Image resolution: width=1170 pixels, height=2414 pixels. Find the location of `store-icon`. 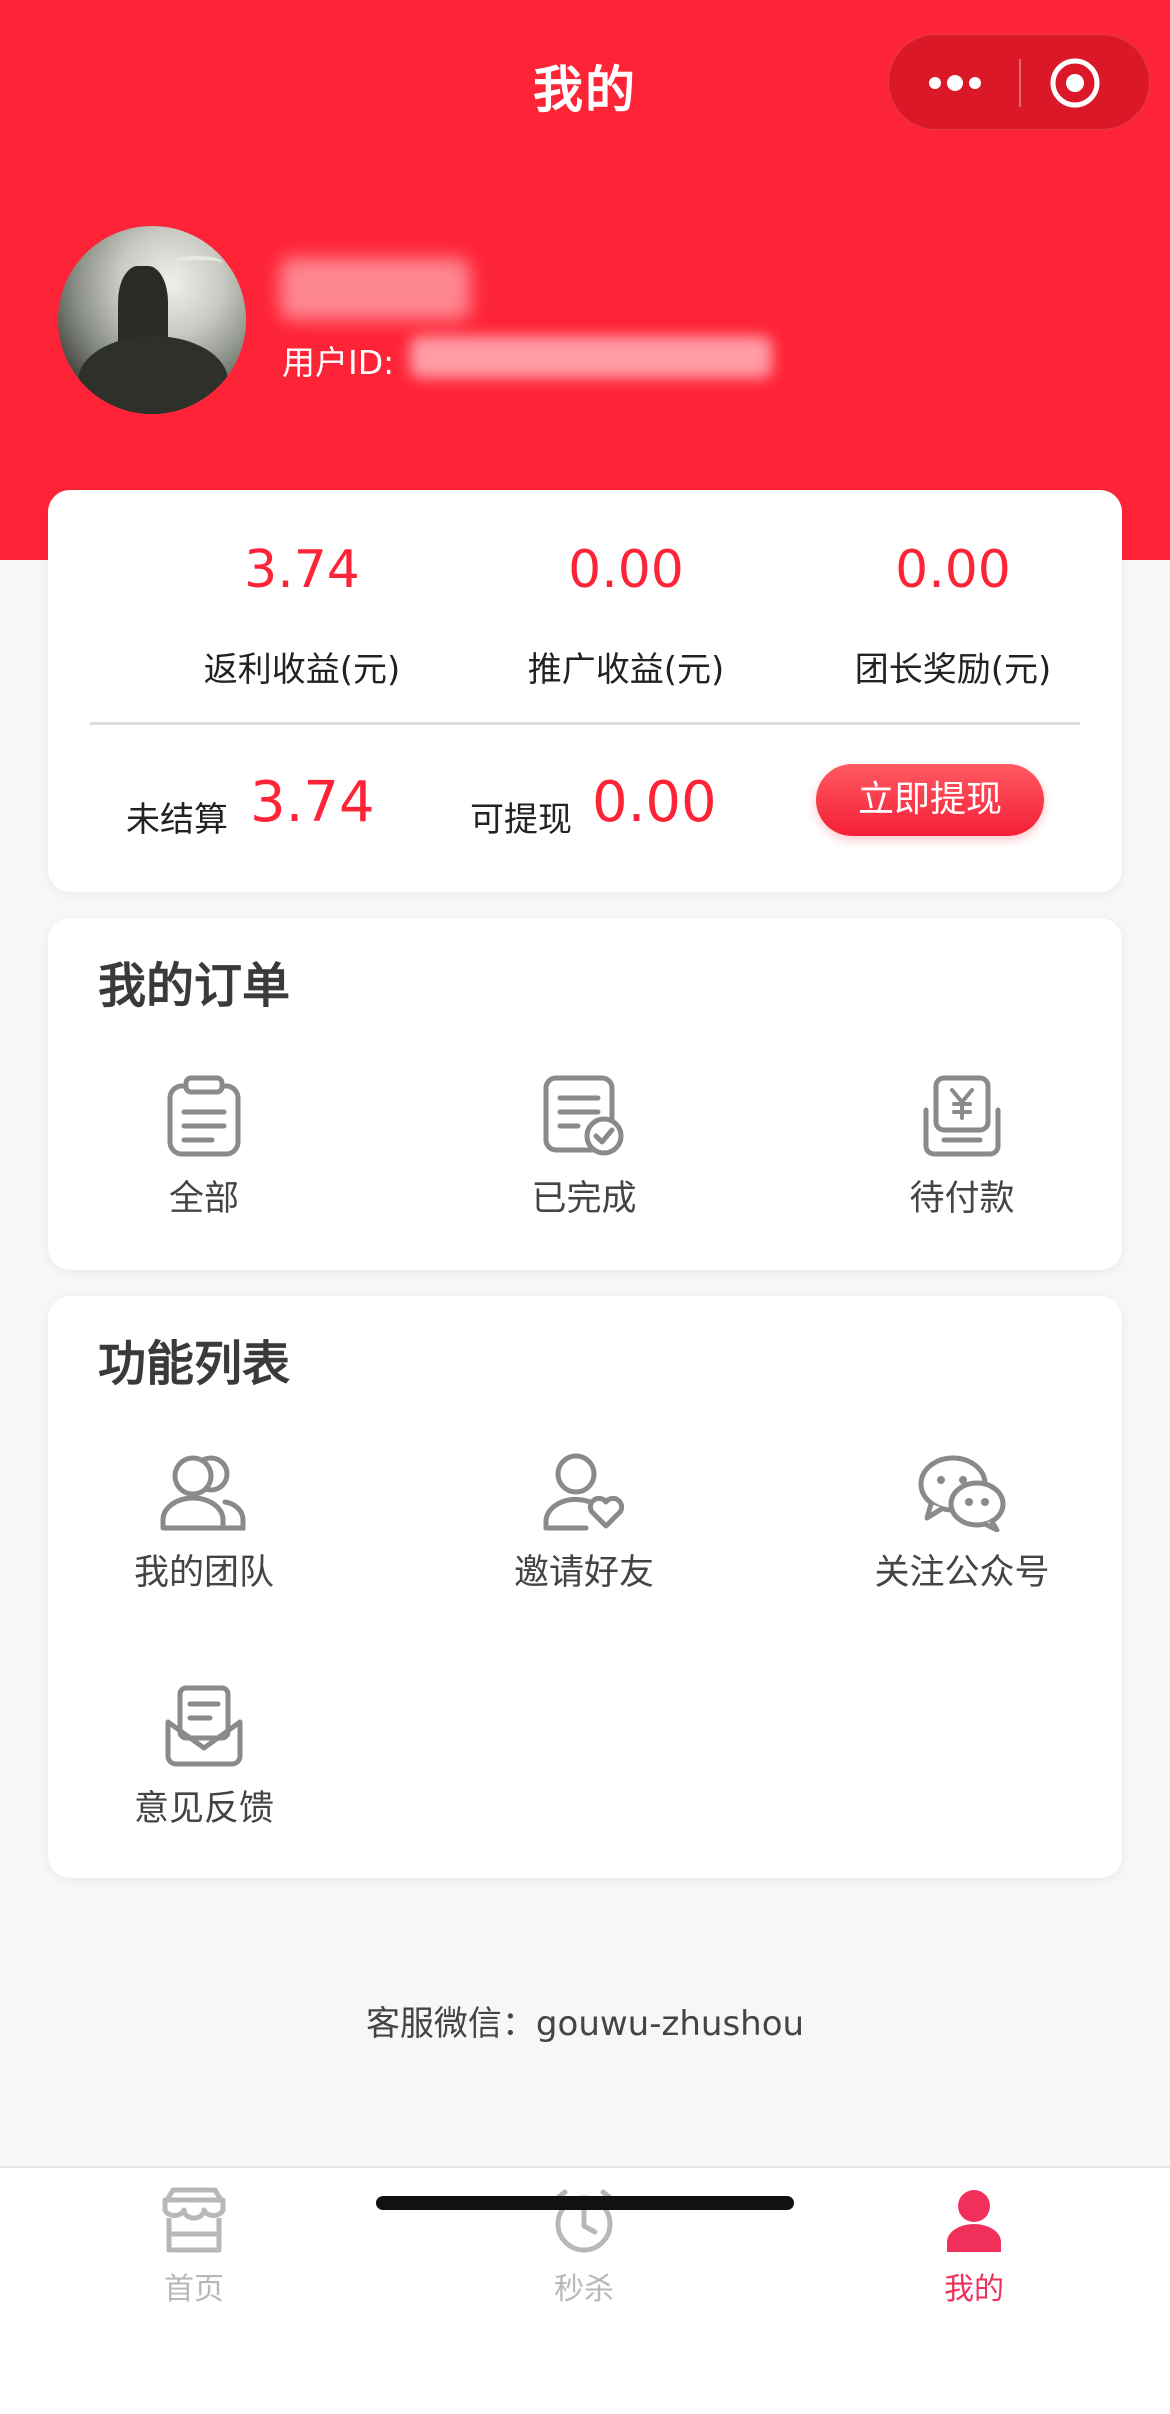

store-icon is located at coordinates (194, 2220).